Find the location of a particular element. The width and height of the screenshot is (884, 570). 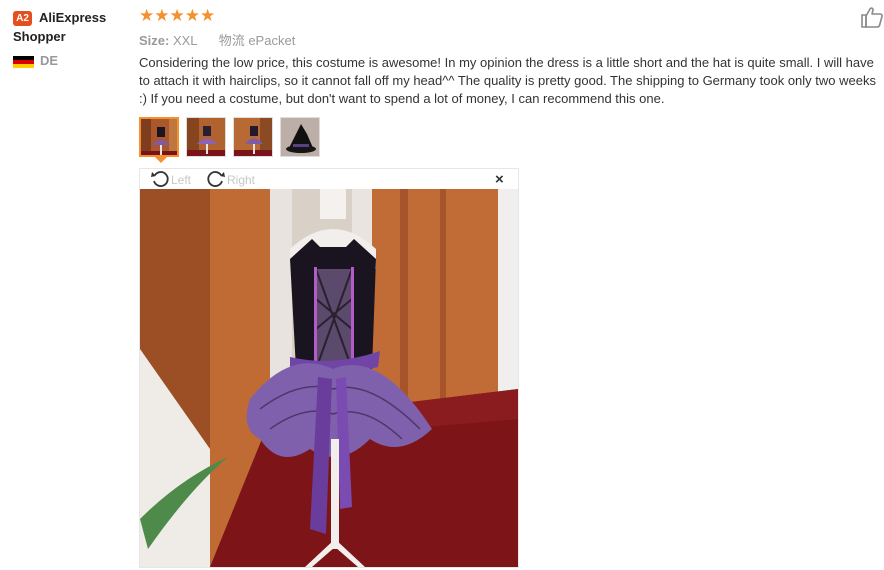

size-label: Size: is located at coordinates (154, 40).